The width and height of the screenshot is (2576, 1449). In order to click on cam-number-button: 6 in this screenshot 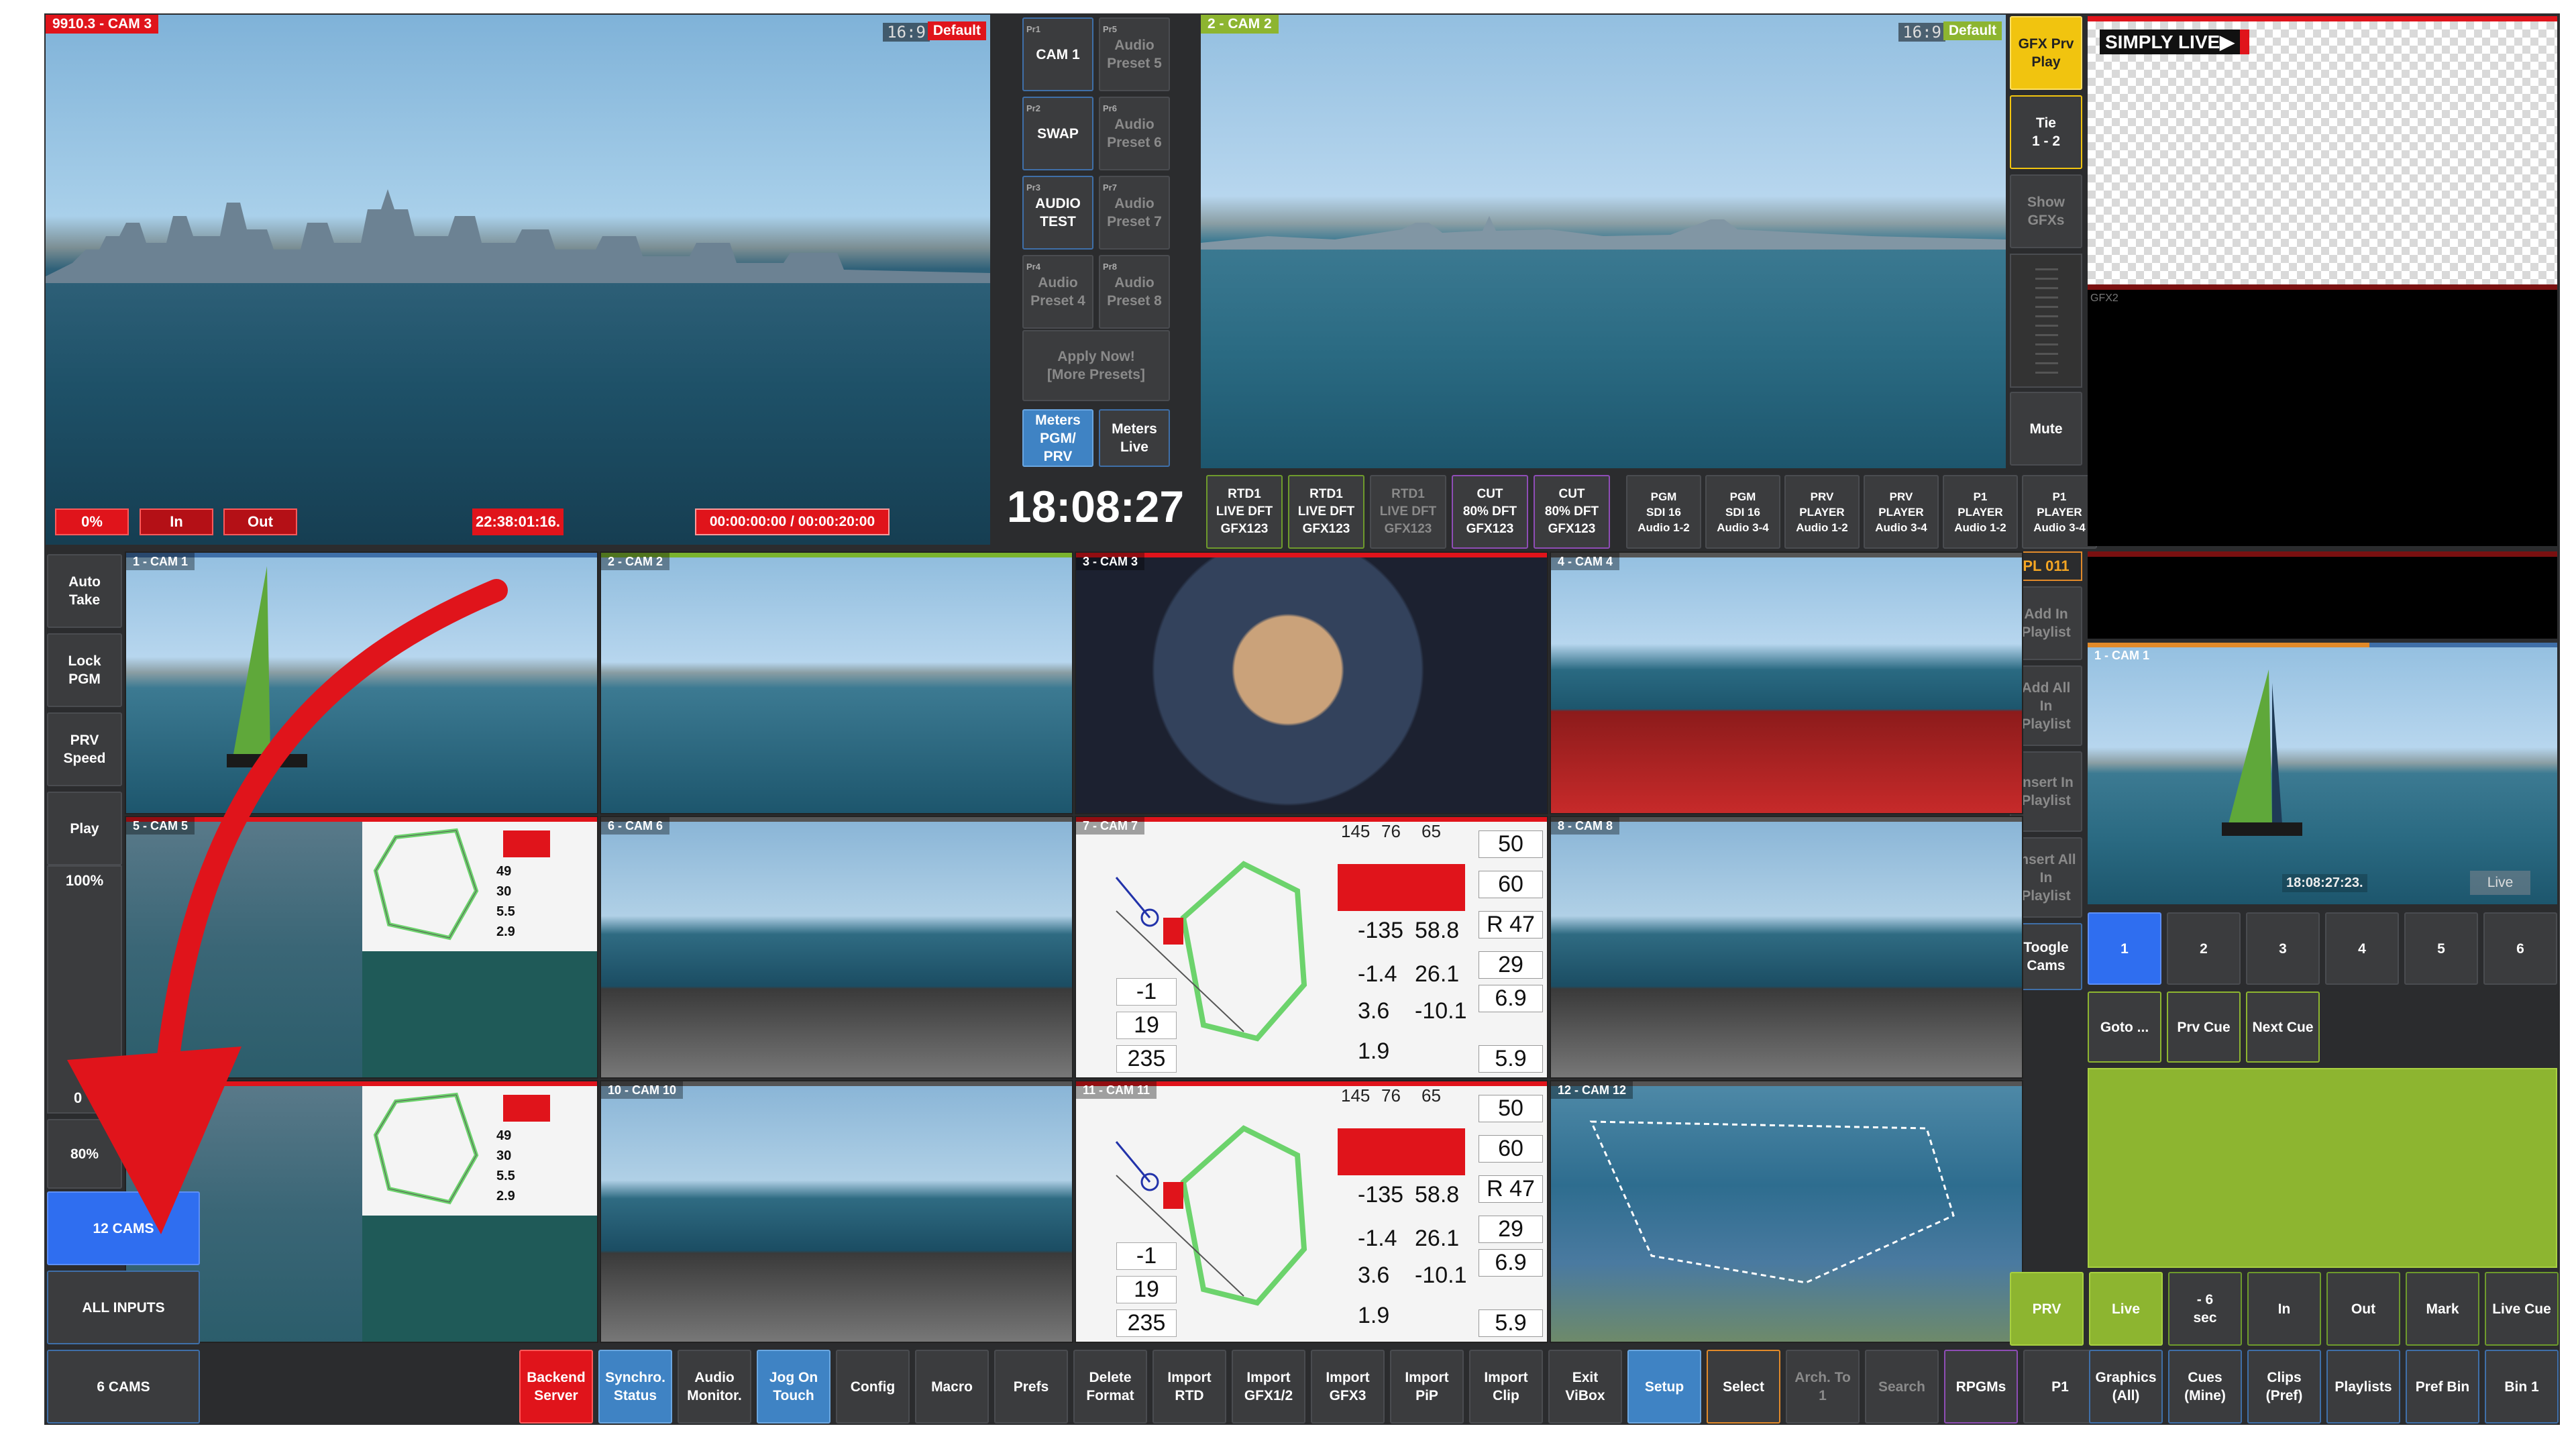, I will do `click(2520, 948)`.